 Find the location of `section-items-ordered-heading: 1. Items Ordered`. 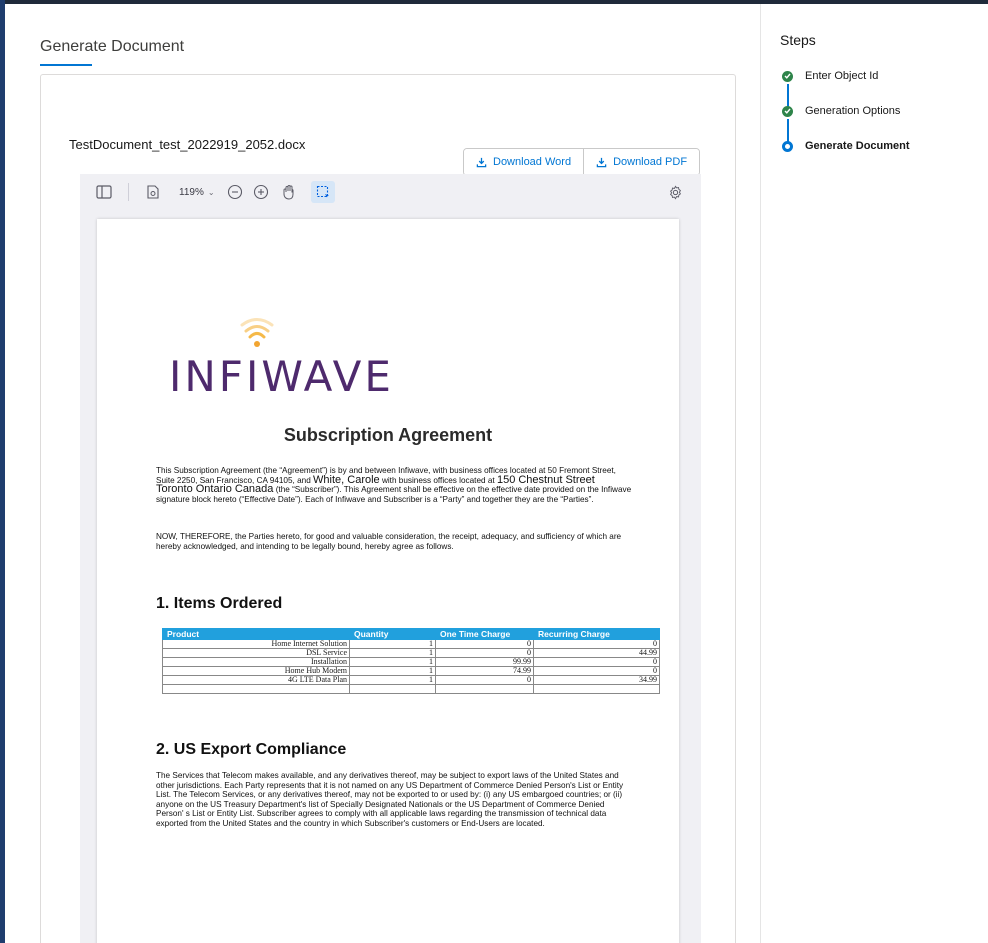

section-items-ordered-heading: 1. Items Ordered is located at coordinates (219, 603).